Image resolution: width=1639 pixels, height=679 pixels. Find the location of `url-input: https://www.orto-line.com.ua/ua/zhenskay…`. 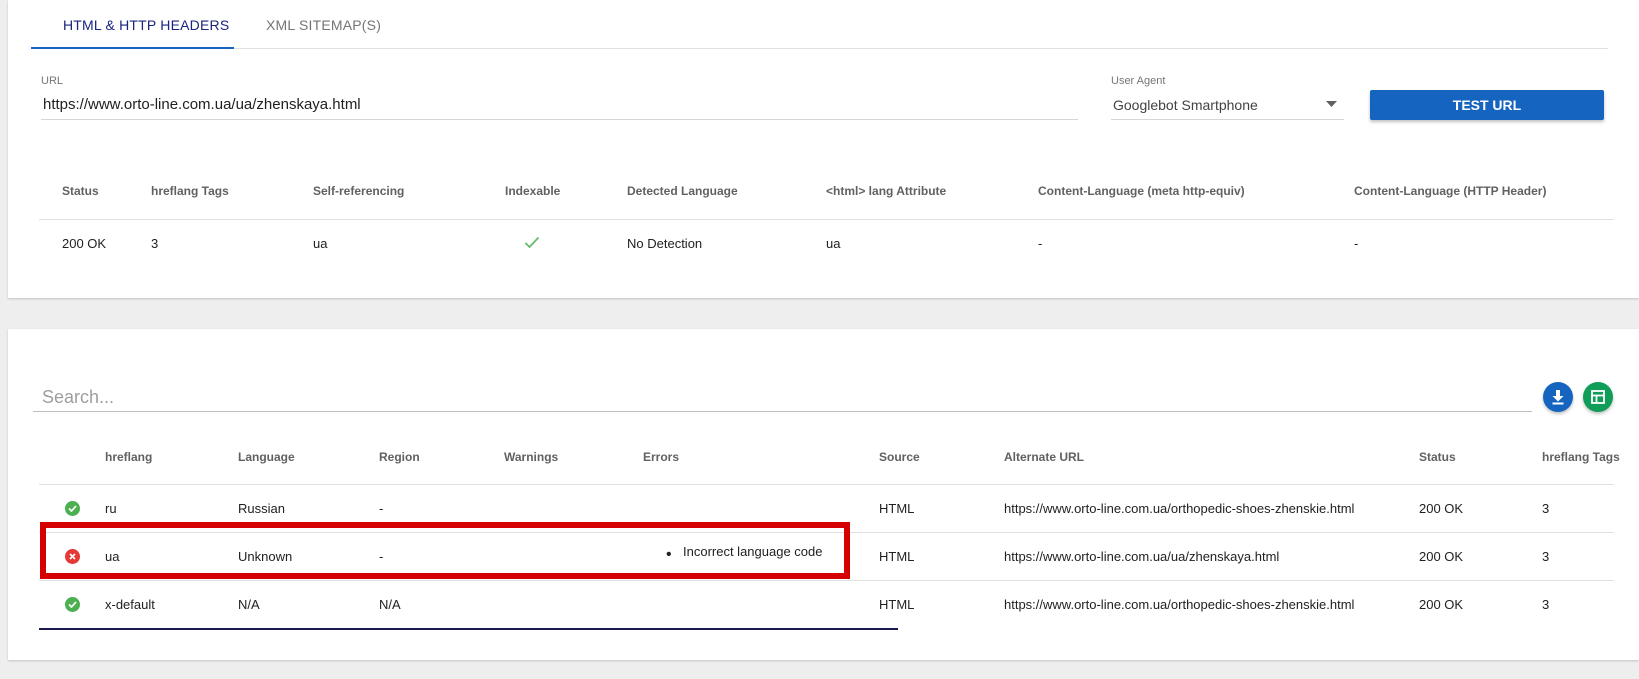

url-input: https://www.orto-line.com.ua/ua/zhenskay… is located at coordinates (202, 104).